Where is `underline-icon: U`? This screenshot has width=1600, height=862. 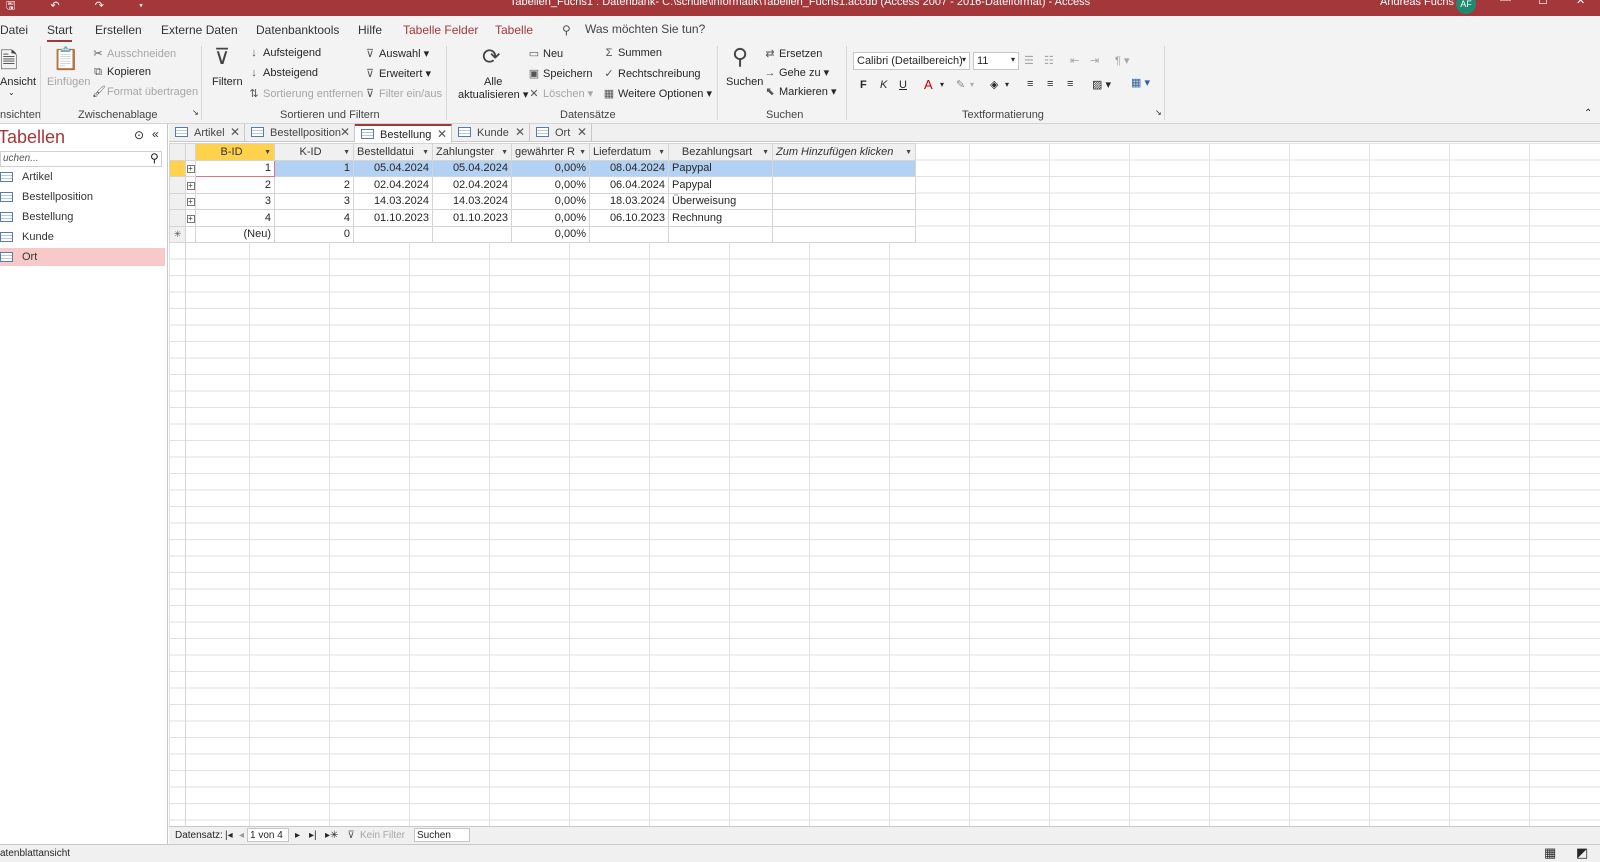 underline-icon: U is located at coordinates (903, 85).